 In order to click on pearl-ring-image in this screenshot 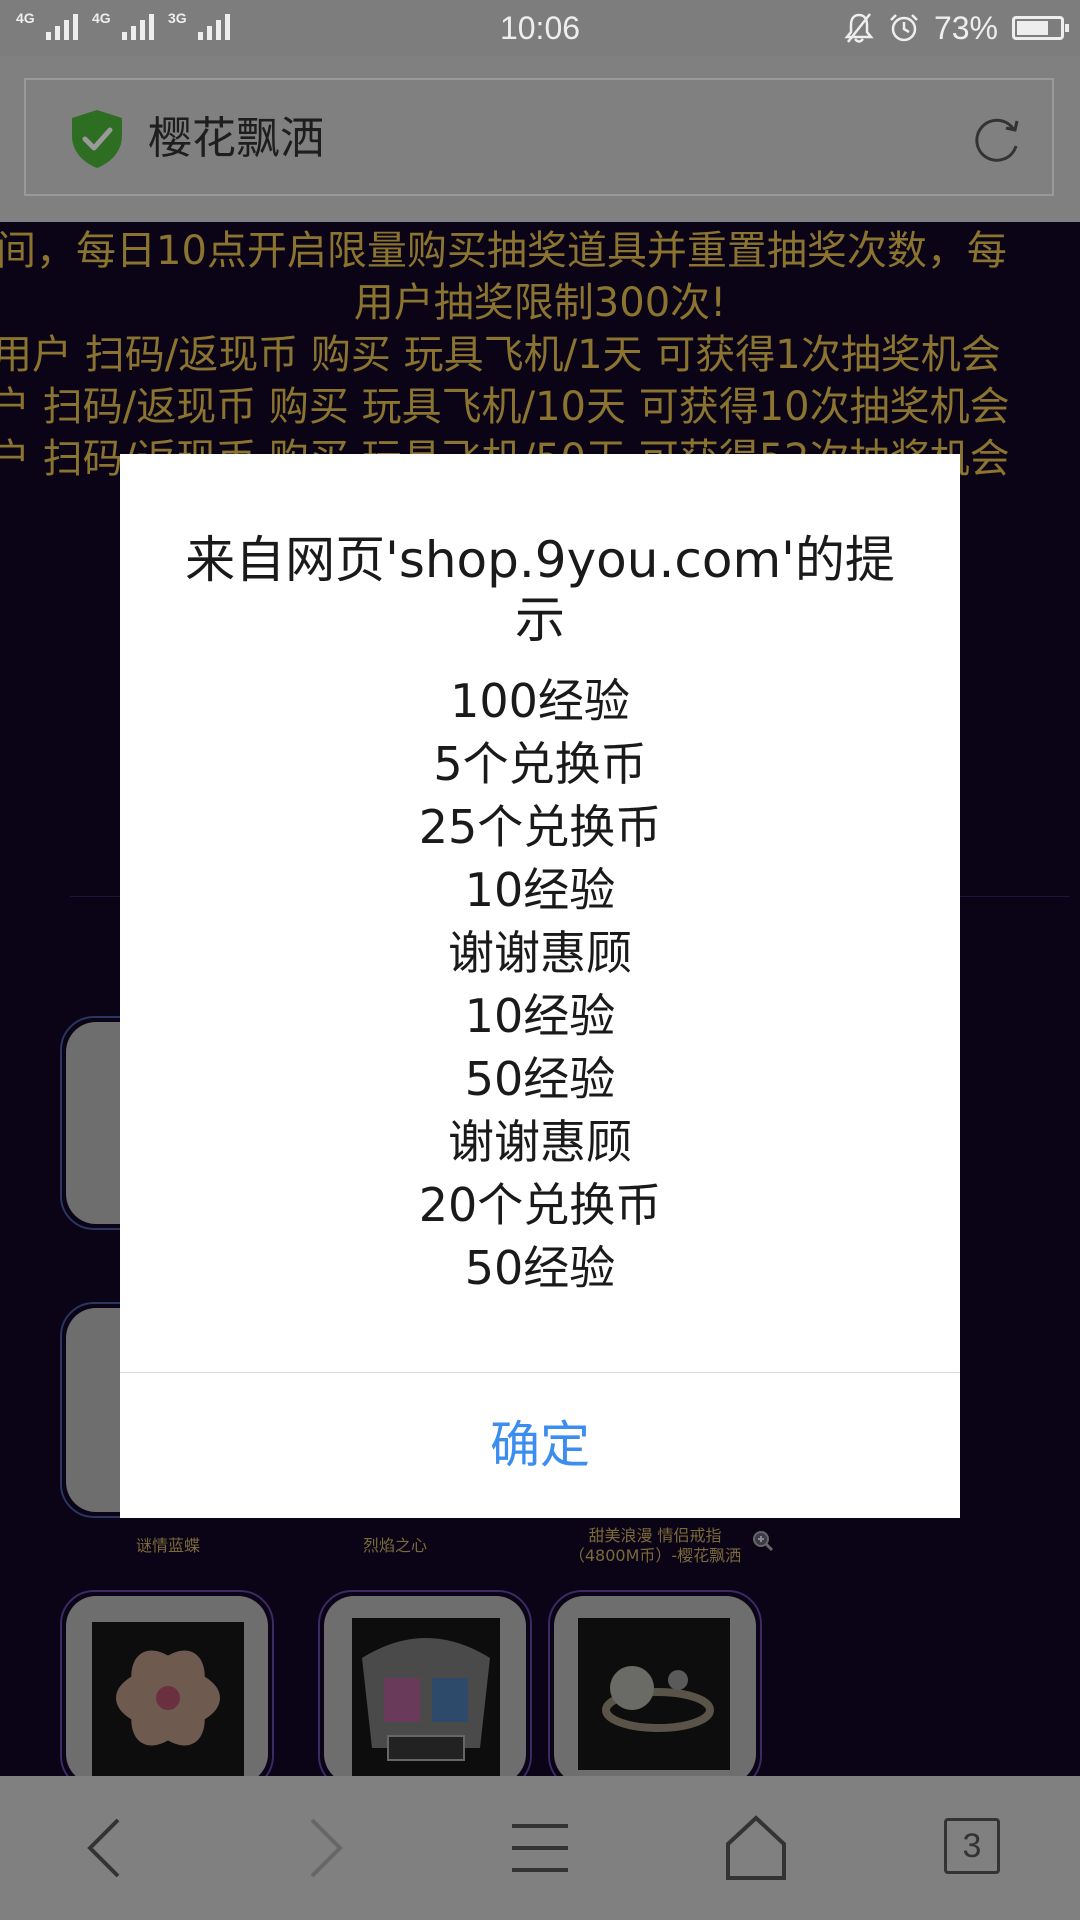, I will do `click(658, 1699)`.